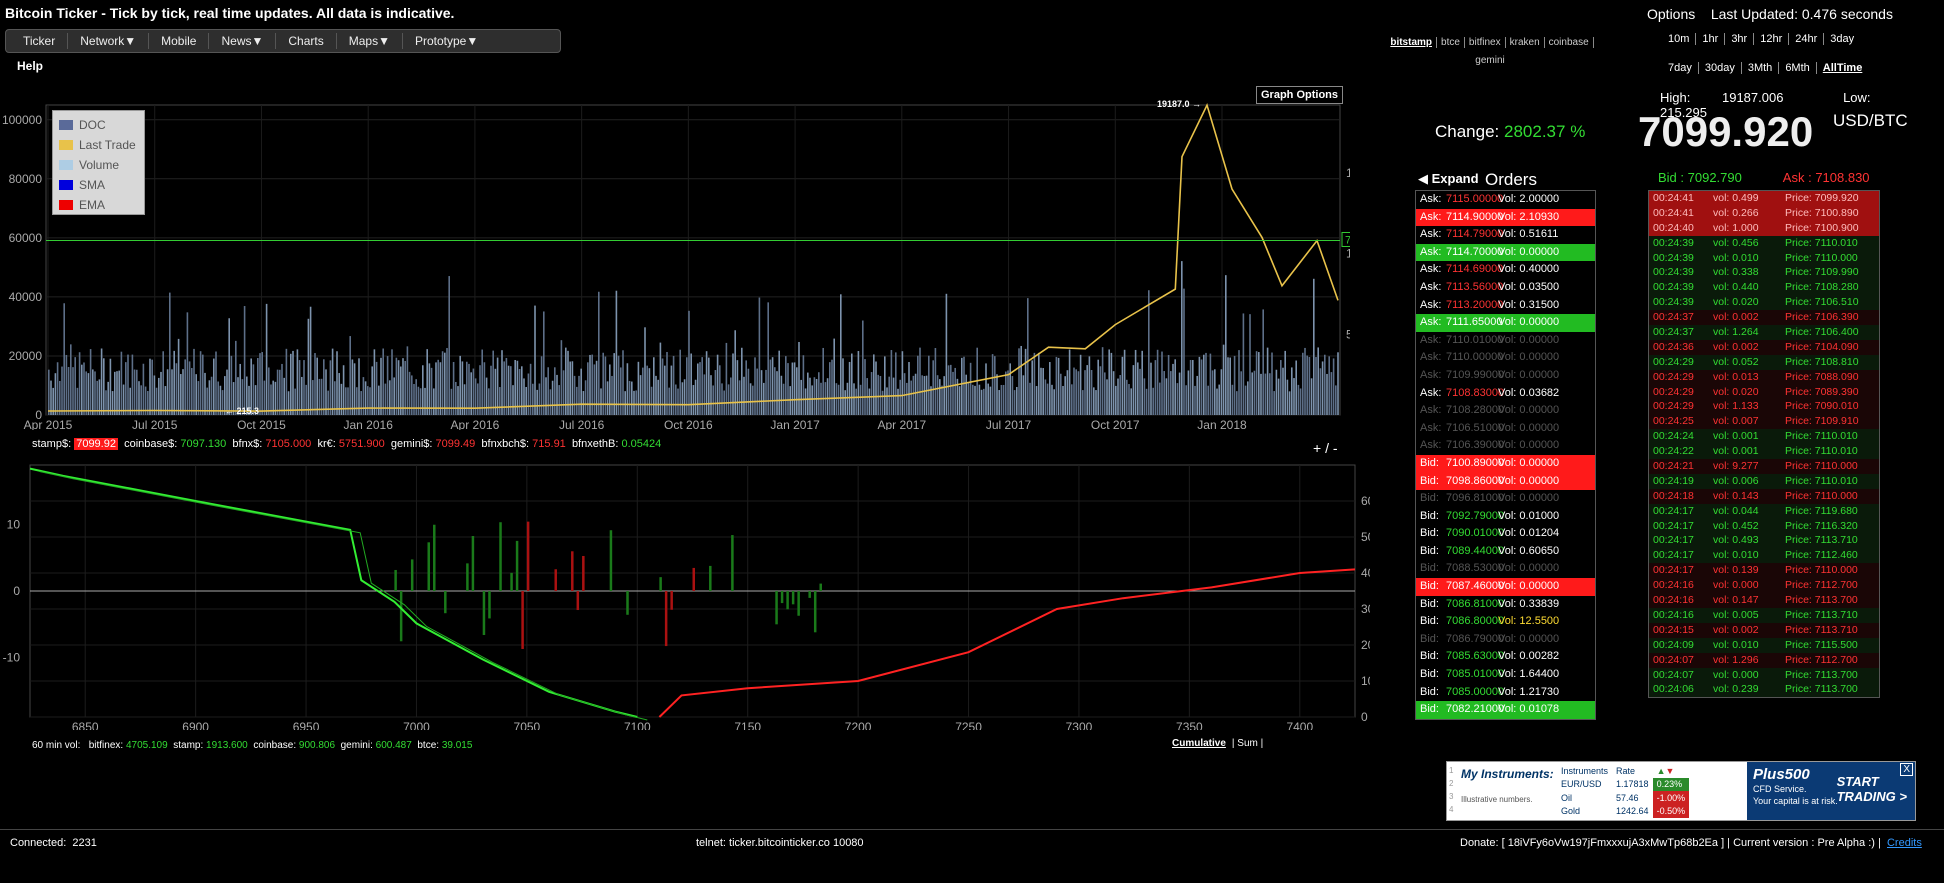  What do you see at coordinates (1671, 14) in the screenshot?
I see `options-link: Options` at bounding box center [1671, 14].